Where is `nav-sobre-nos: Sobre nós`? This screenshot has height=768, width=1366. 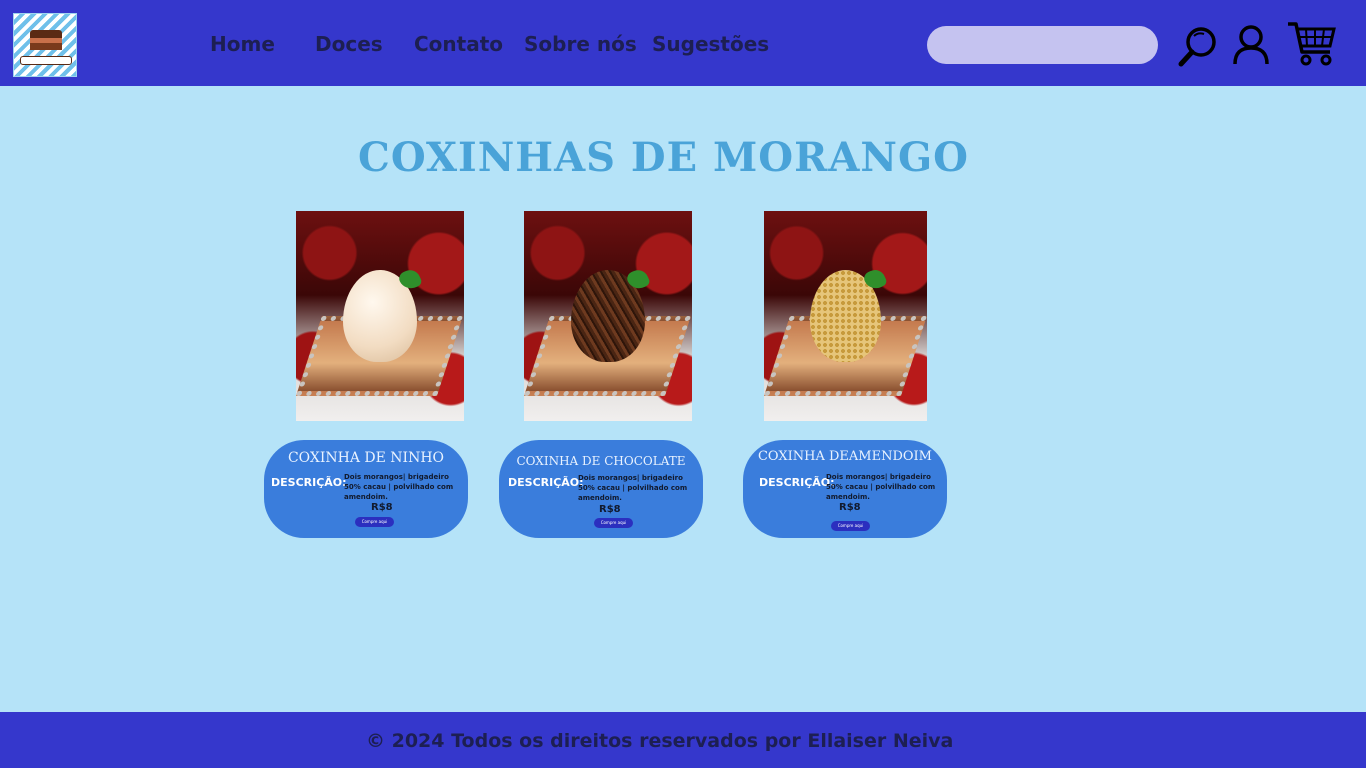
nav-sobre-nos: Sobre nós is located at coordinates (580, 44).